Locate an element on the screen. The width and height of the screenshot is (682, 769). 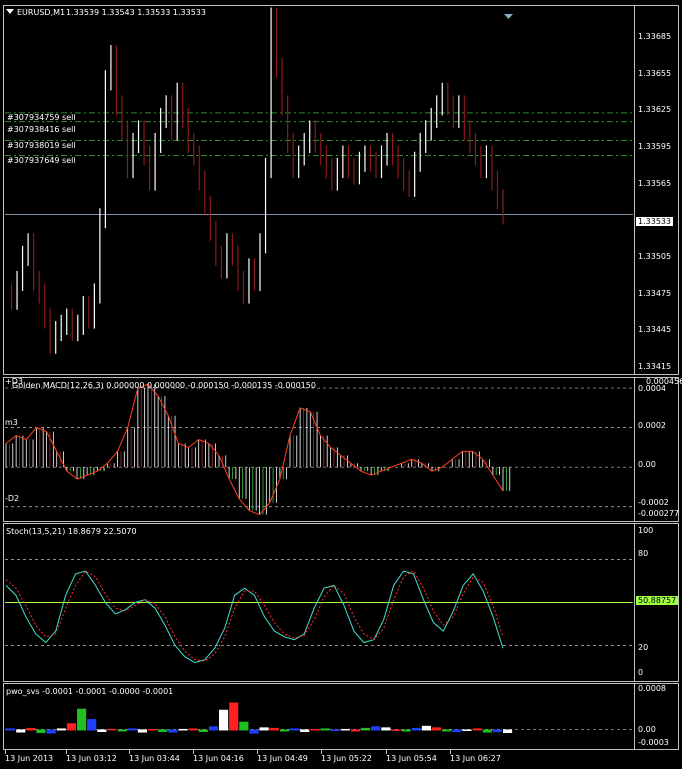
price-tick: 1.33595 is located at coordinates (655, 146).